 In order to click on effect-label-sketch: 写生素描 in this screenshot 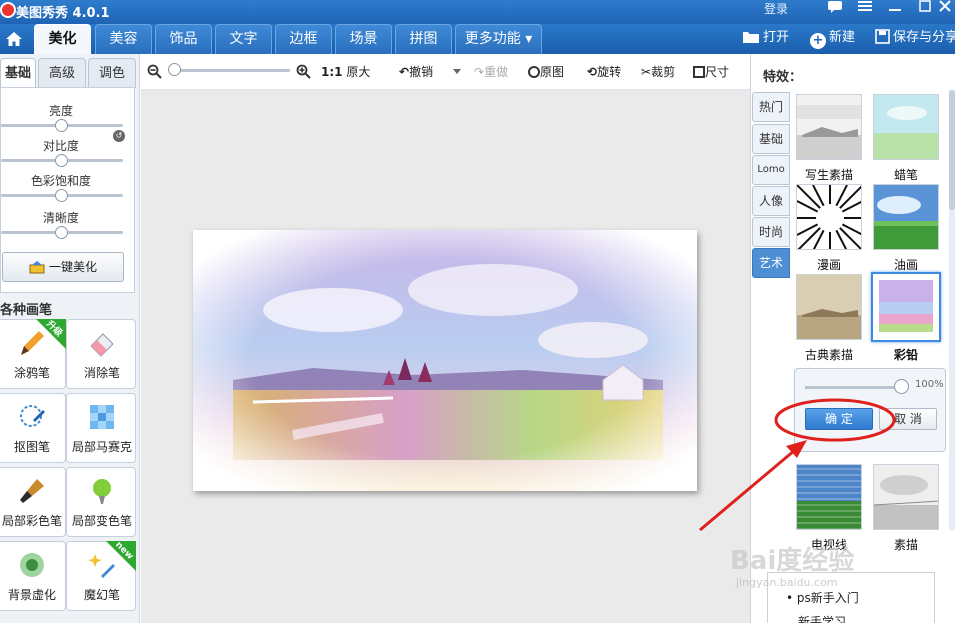, I will do `click(828, 175)`.